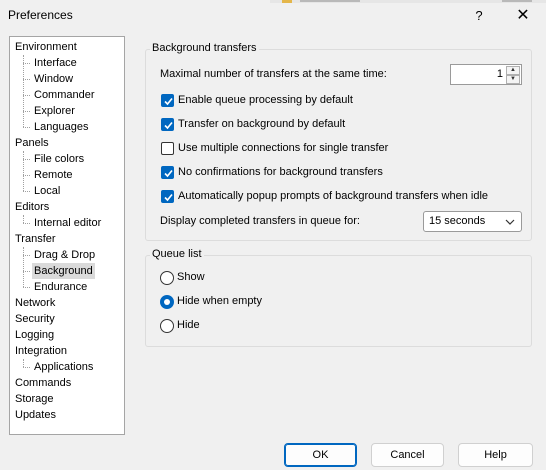  What do you see at coordinates (53, 175) in the screenshot?
I see `tree-item-remote: Remote` at bounding box center [53, 175].